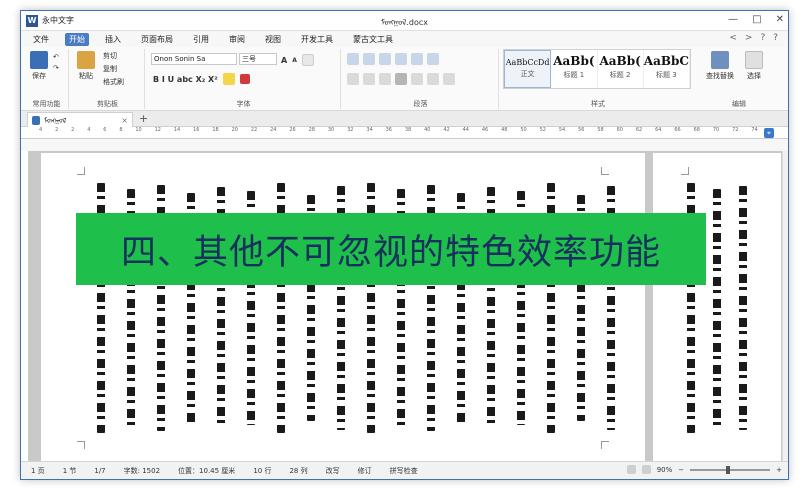 The image size is (809, 500). What do you see at coordinates (353, 59) in the screenshot?
I see `bullets-icon` at bounding box center [353, 59].